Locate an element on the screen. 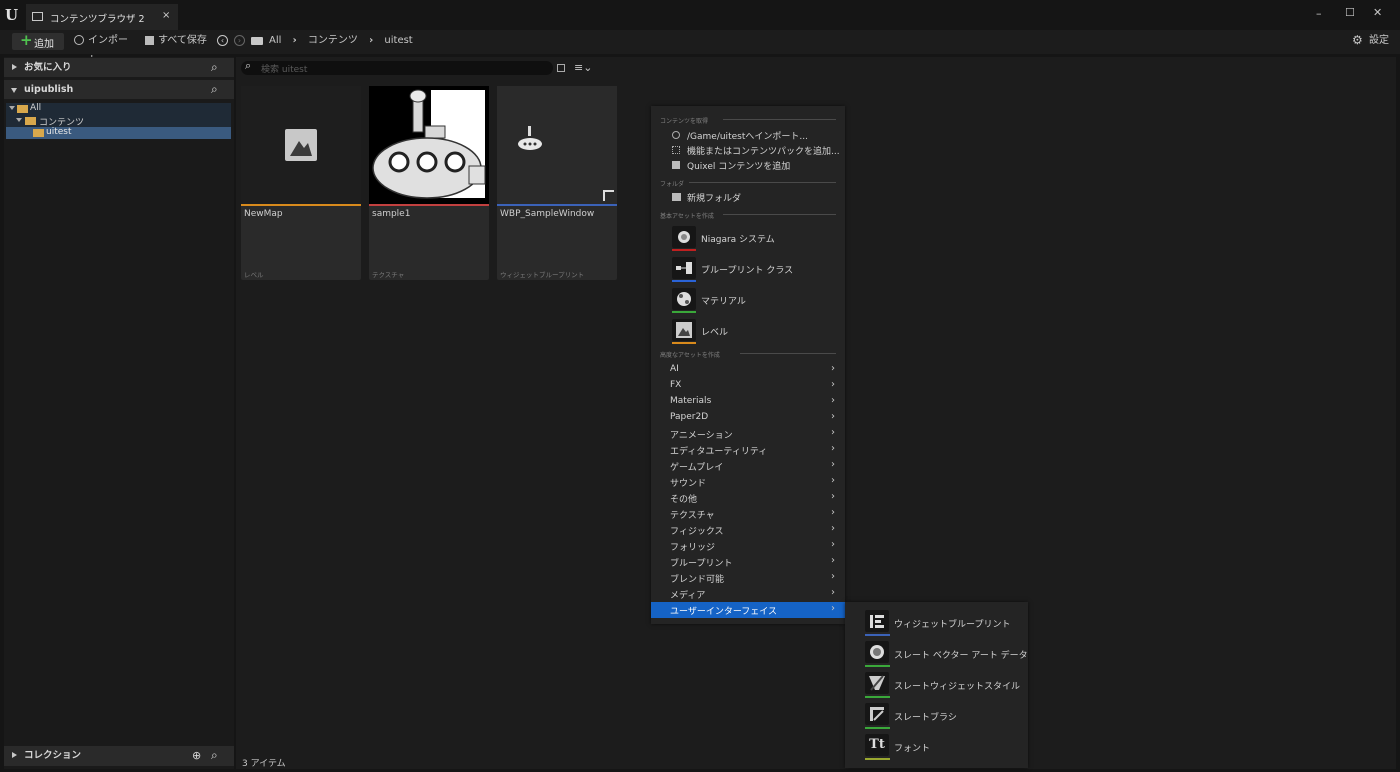  breadcrumb-item-all: All is located at coordinates (275, 40).